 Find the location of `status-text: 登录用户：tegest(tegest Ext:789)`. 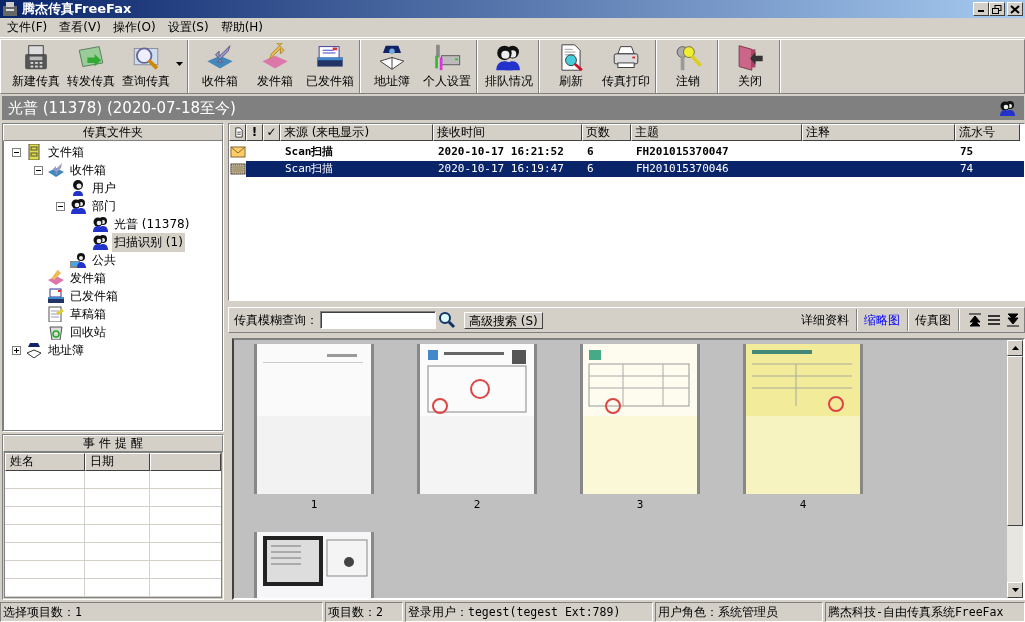

status-text: 登录用户：tegest(tegest Ext:789) is located at coordinates (529, 612).